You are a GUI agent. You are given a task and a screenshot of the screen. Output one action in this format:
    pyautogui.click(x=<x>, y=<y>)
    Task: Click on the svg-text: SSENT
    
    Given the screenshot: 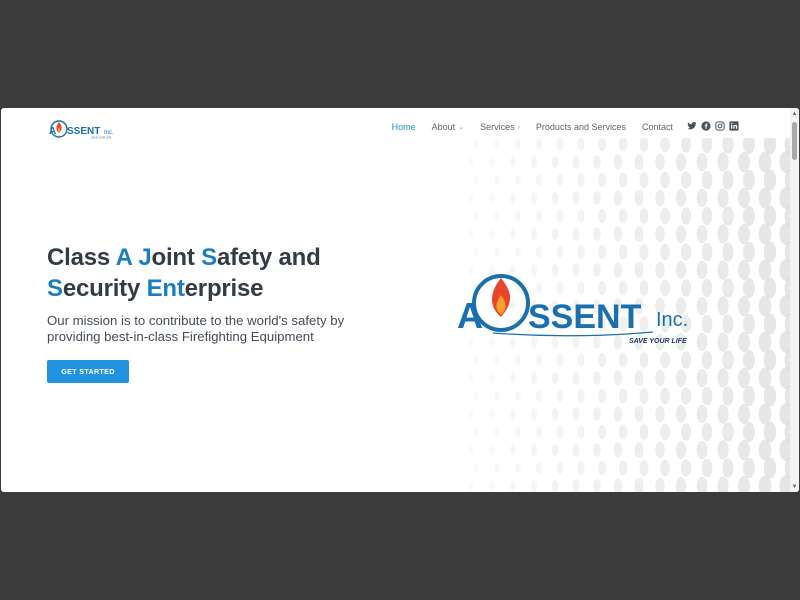 What is the action you would take?
    pyautogui.click(x=585, y=317)
    